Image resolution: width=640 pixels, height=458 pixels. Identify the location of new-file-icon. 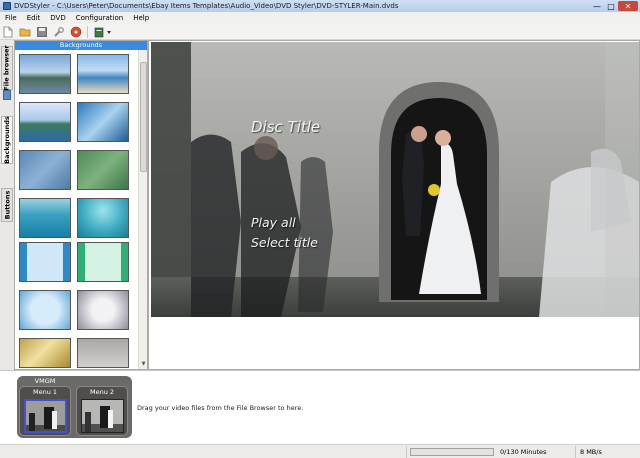
(8, 32).